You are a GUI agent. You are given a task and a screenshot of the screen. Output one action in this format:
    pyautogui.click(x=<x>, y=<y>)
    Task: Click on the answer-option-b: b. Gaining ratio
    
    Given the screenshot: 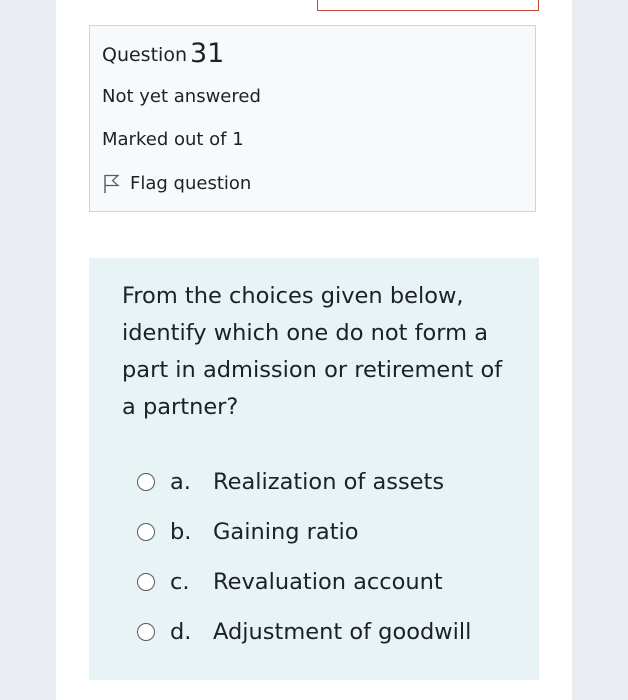 What is the action you would take?
    pyautogui.click(x=304, y=532)
    